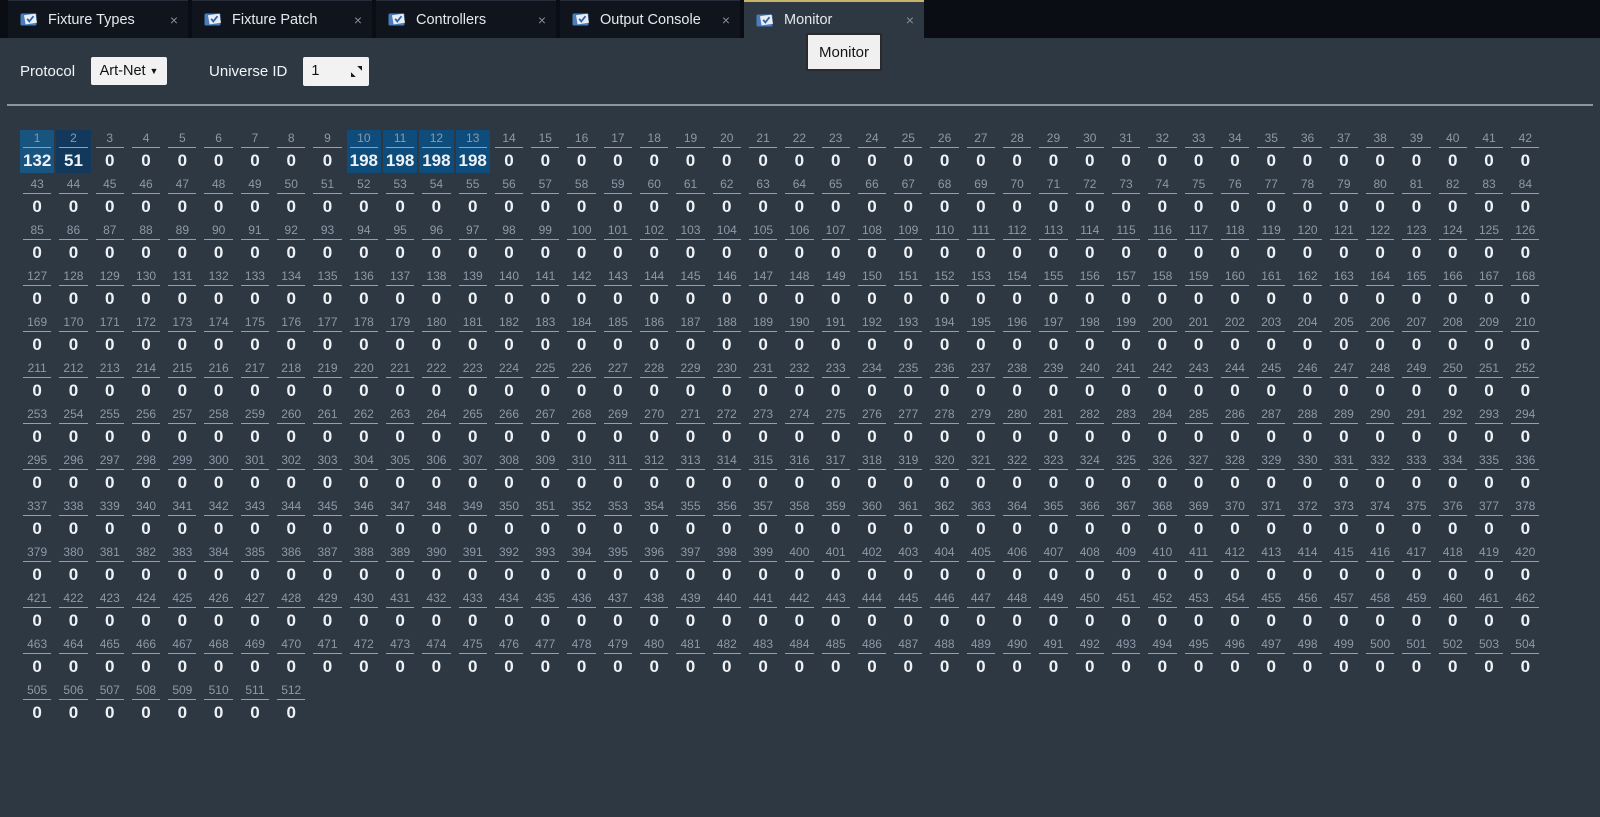 This screenshot has width=1600, height=817. Describe the element at coordinates (1017, 231) in the screenshot. I see `channel-number: 112` at that location.